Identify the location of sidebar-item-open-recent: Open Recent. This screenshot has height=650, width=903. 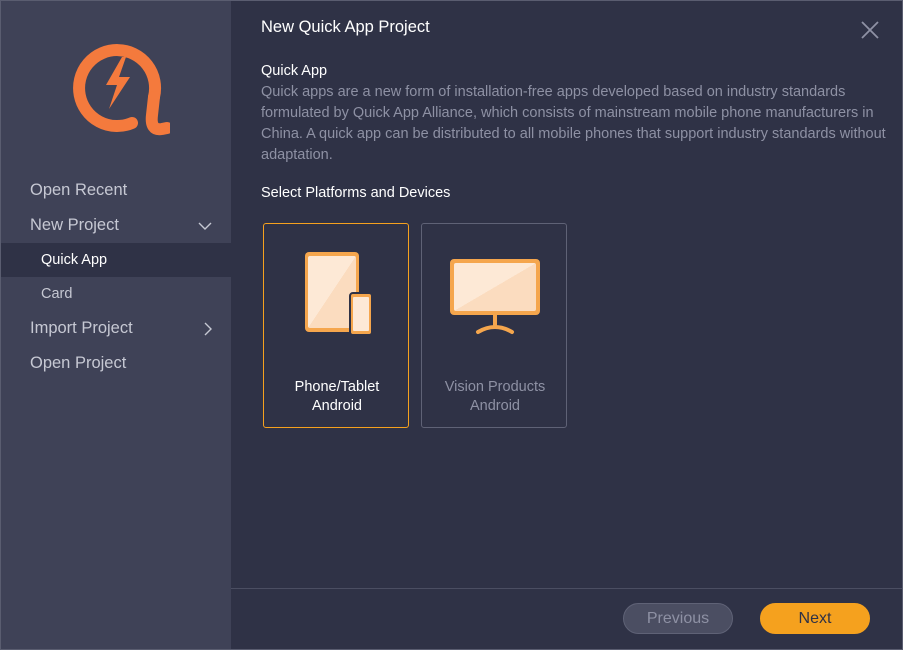
(116, 190).